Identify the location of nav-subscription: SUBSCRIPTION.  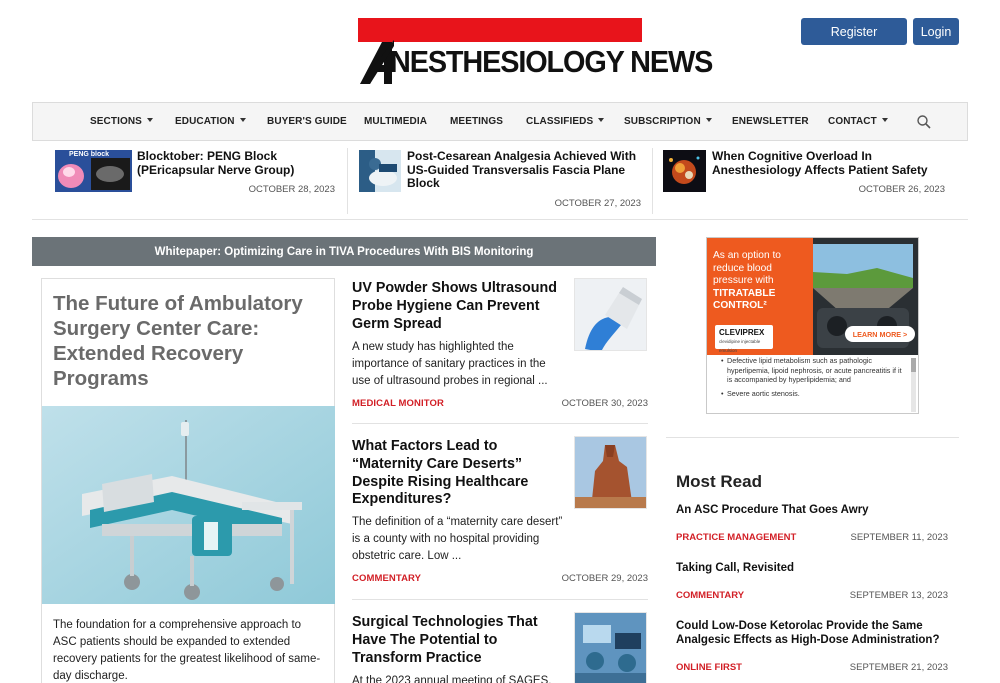
(668, 121).